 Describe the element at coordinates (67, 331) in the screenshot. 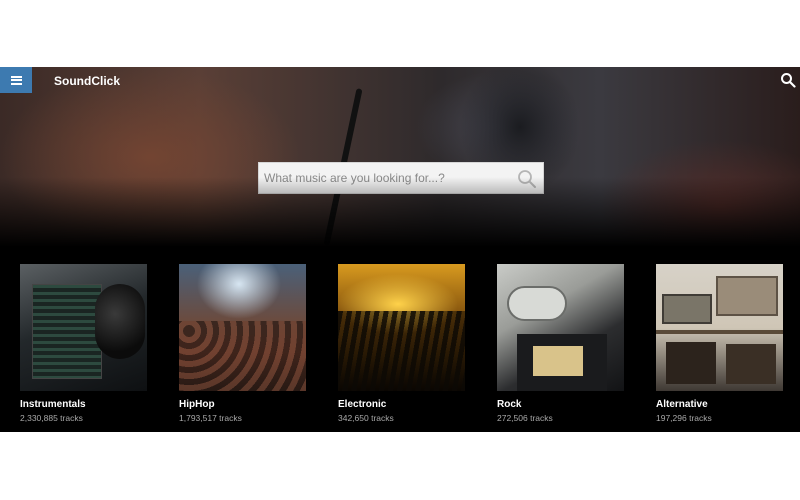

I see `daw-screen-image` at that location.